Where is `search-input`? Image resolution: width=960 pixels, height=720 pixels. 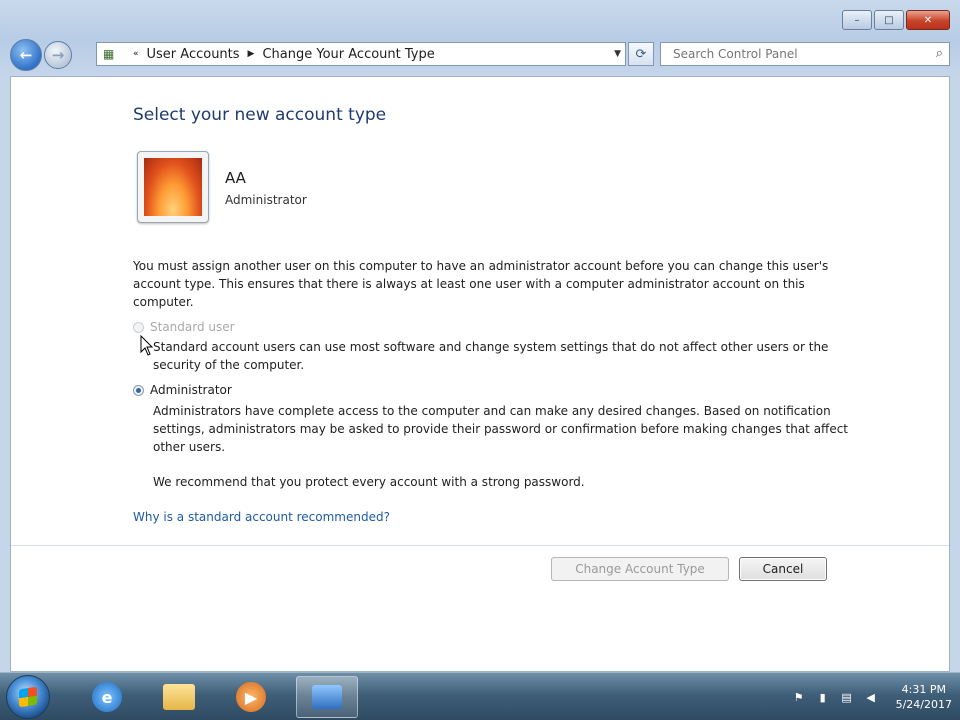
search-input is located at coordinates (793, 54).